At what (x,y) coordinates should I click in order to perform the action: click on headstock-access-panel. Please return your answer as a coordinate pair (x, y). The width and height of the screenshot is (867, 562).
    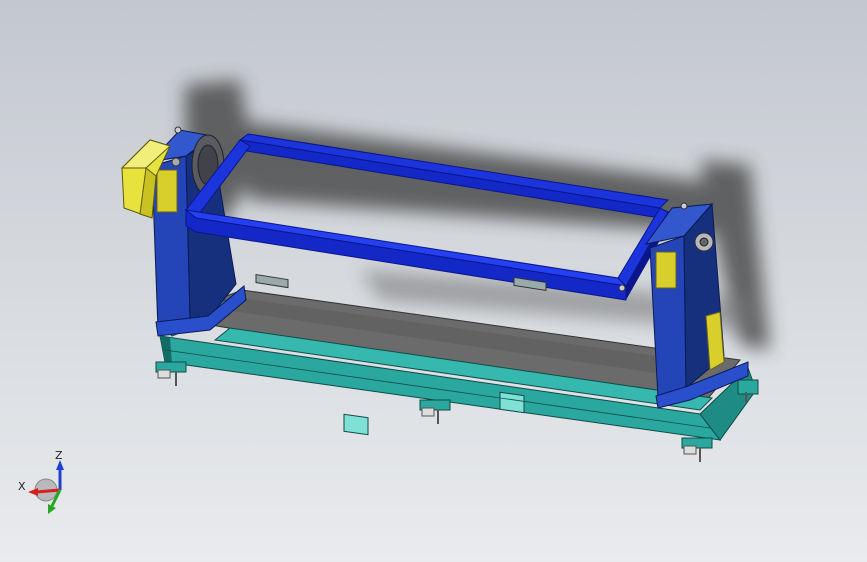
    Looking at the image, I should click on (167, 191).